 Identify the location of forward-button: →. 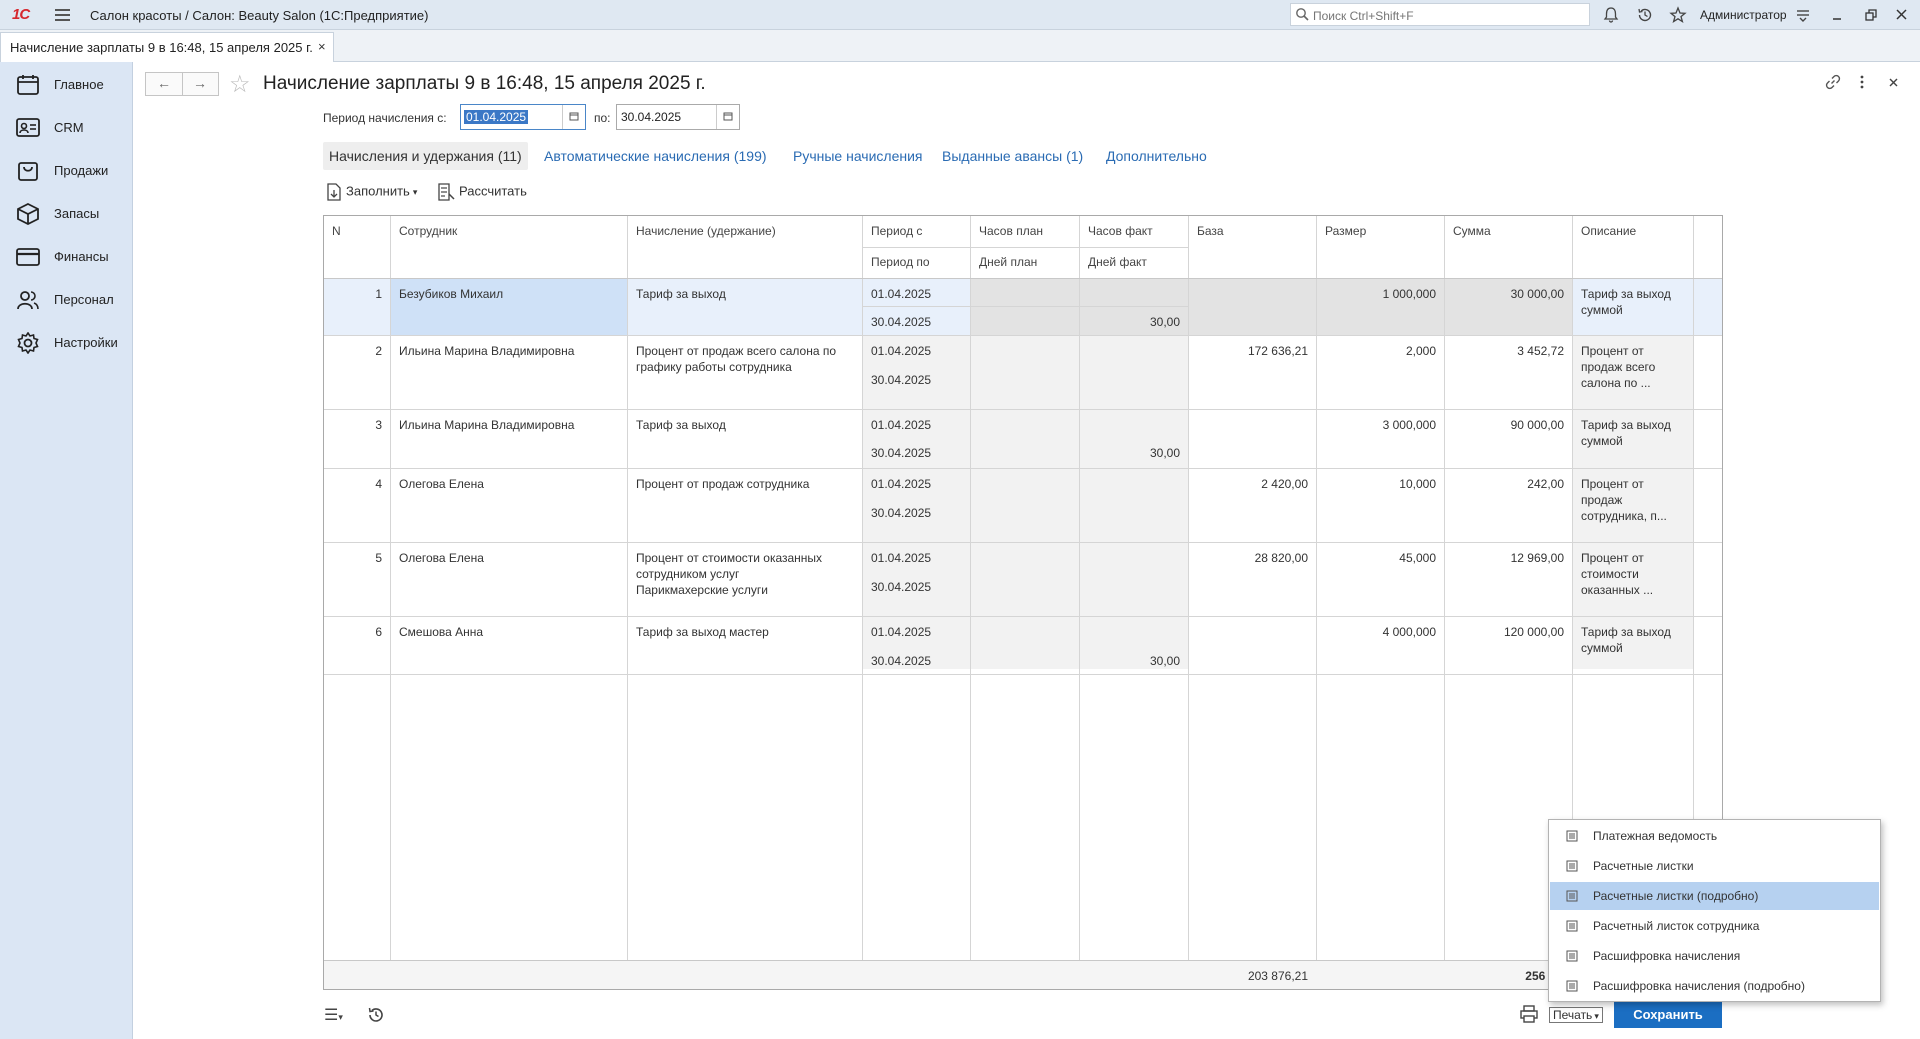
(200, 84).